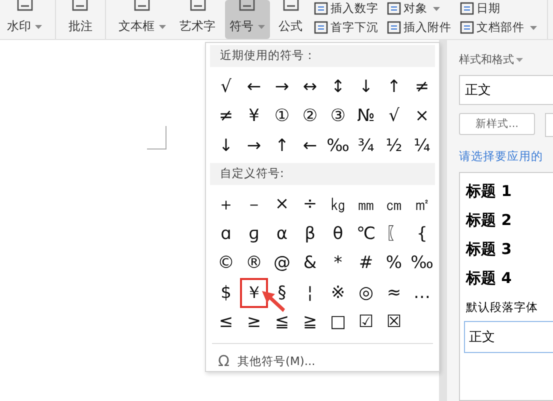 Image resolution: width=553 pixels, height=401 pixels. I want to click on symbol-cell: ☒, so click(394, 322).